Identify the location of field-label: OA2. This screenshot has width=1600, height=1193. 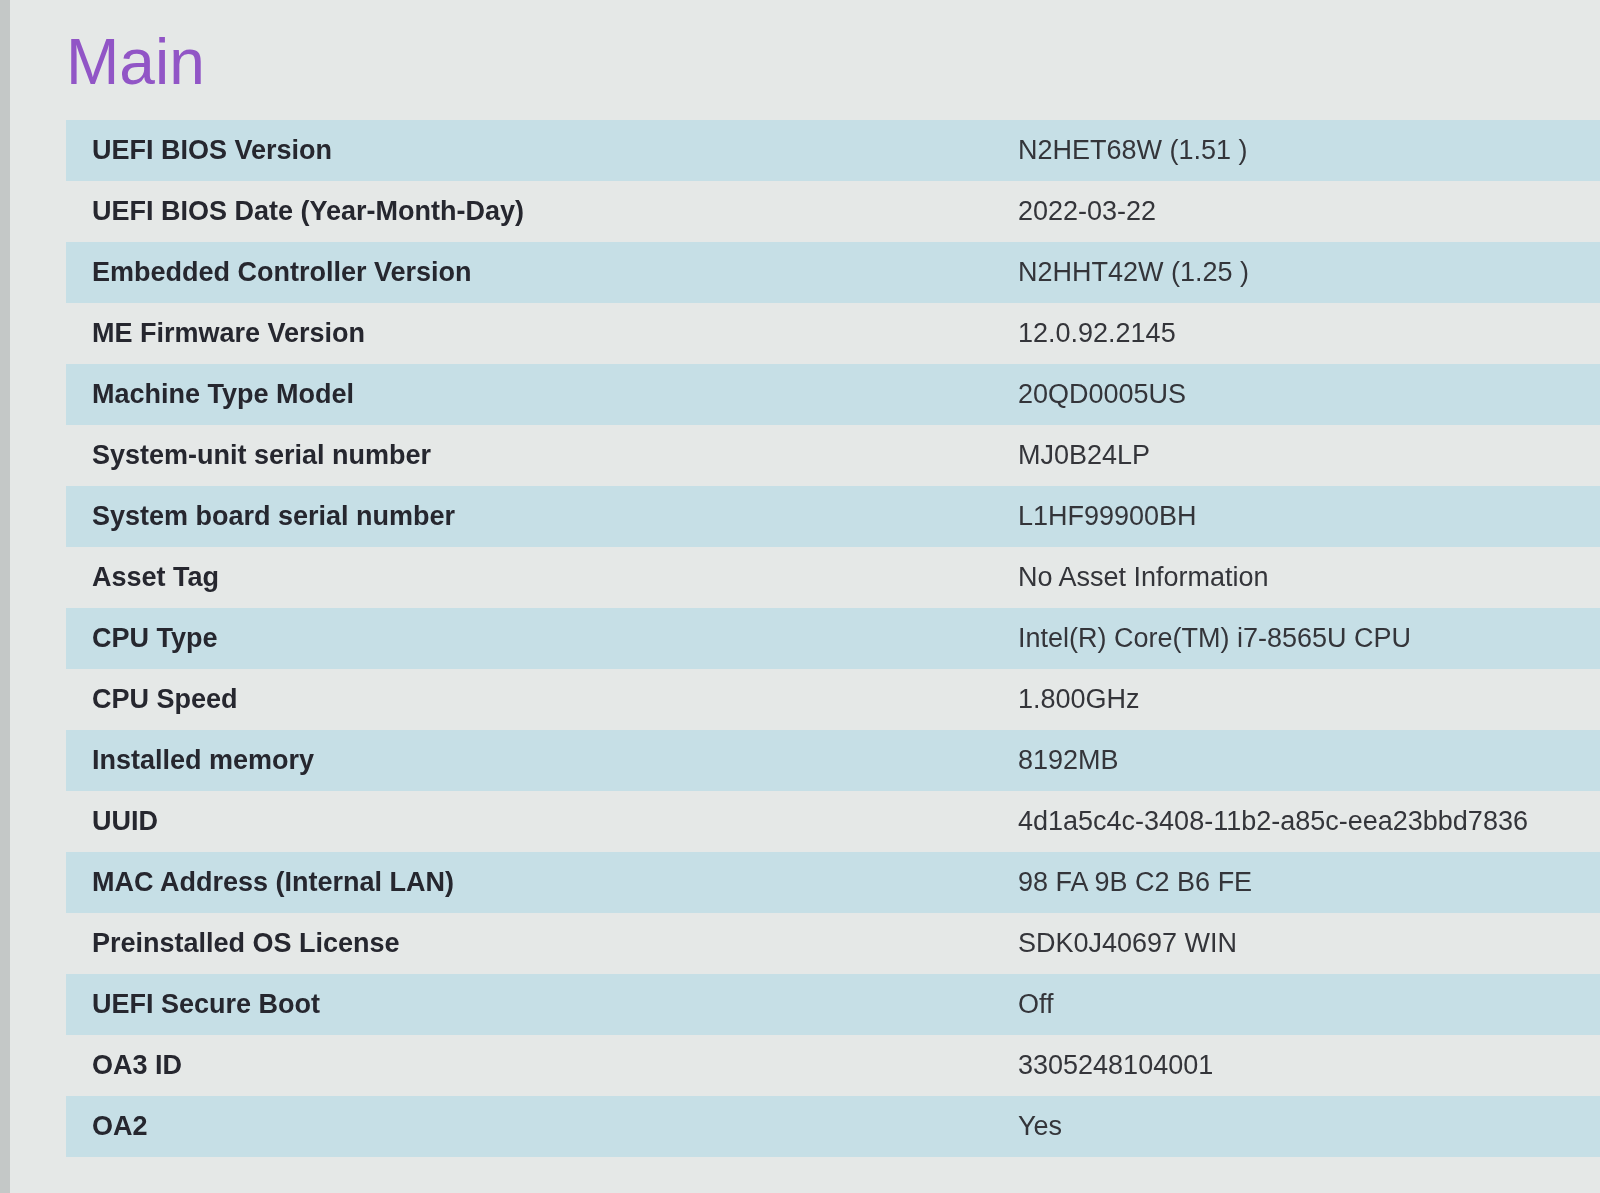
(120, 1126).